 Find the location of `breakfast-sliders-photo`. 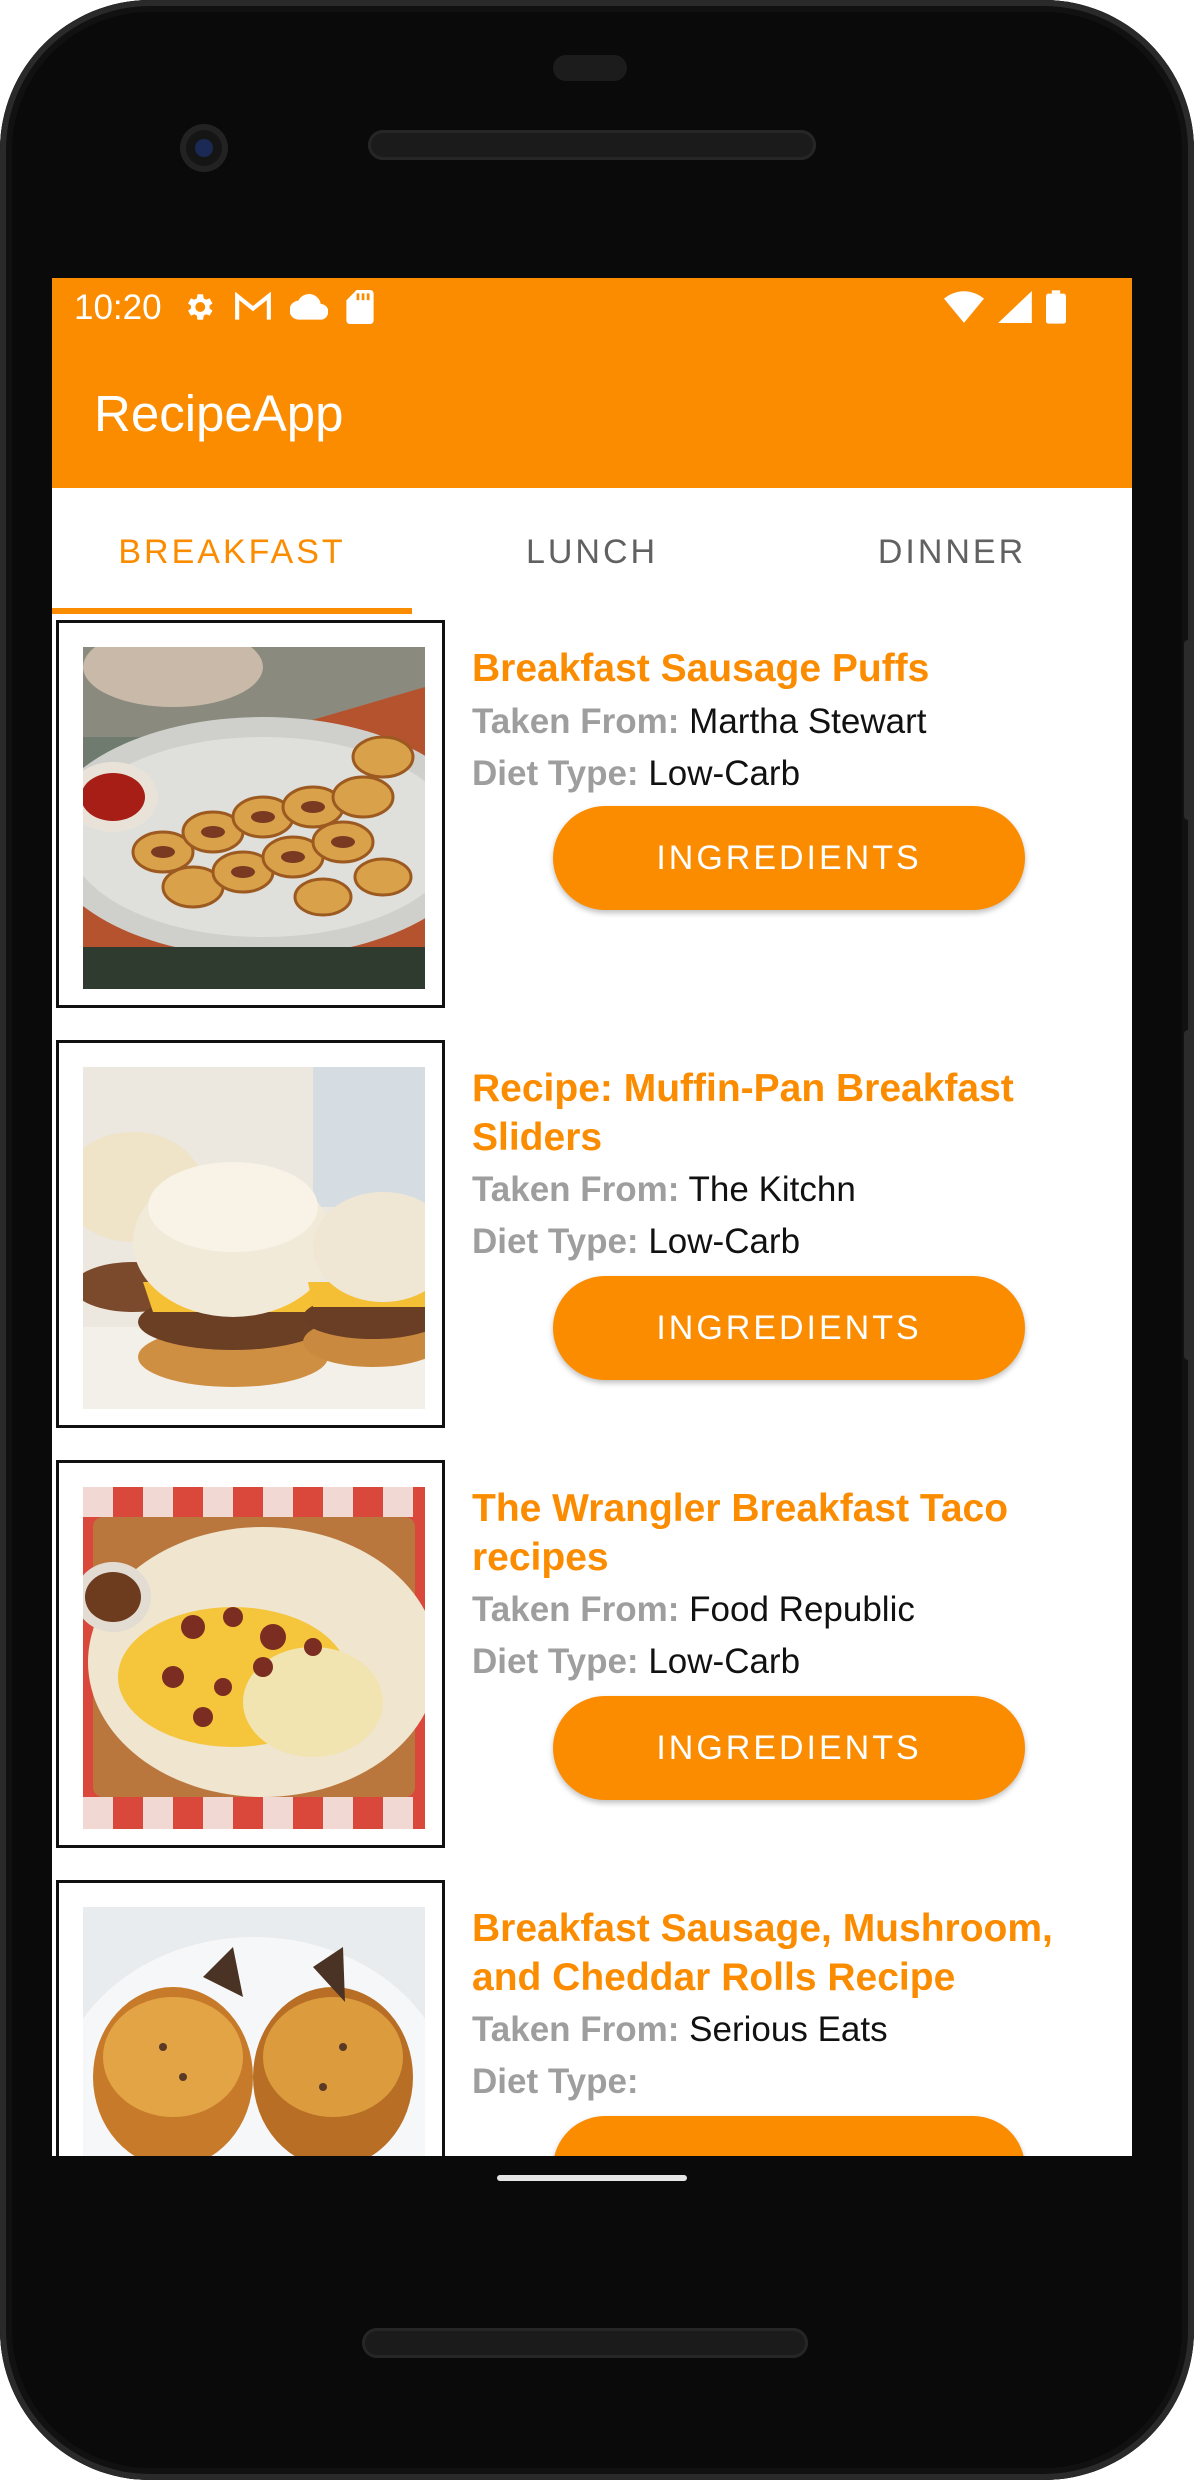

breakfast-sliders-photo is located at coordinates (254, 1238).